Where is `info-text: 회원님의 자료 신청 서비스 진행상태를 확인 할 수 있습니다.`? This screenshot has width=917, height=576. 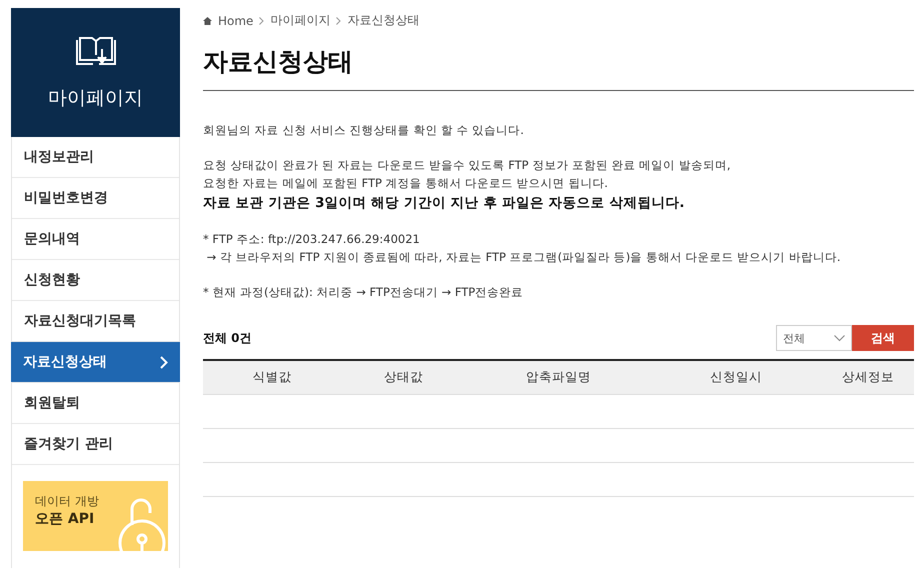 info-text: 회원님의 자료 신청 서비스 진행상태를 확인 할 수 있습니다. is located at coordinates (364, 130).